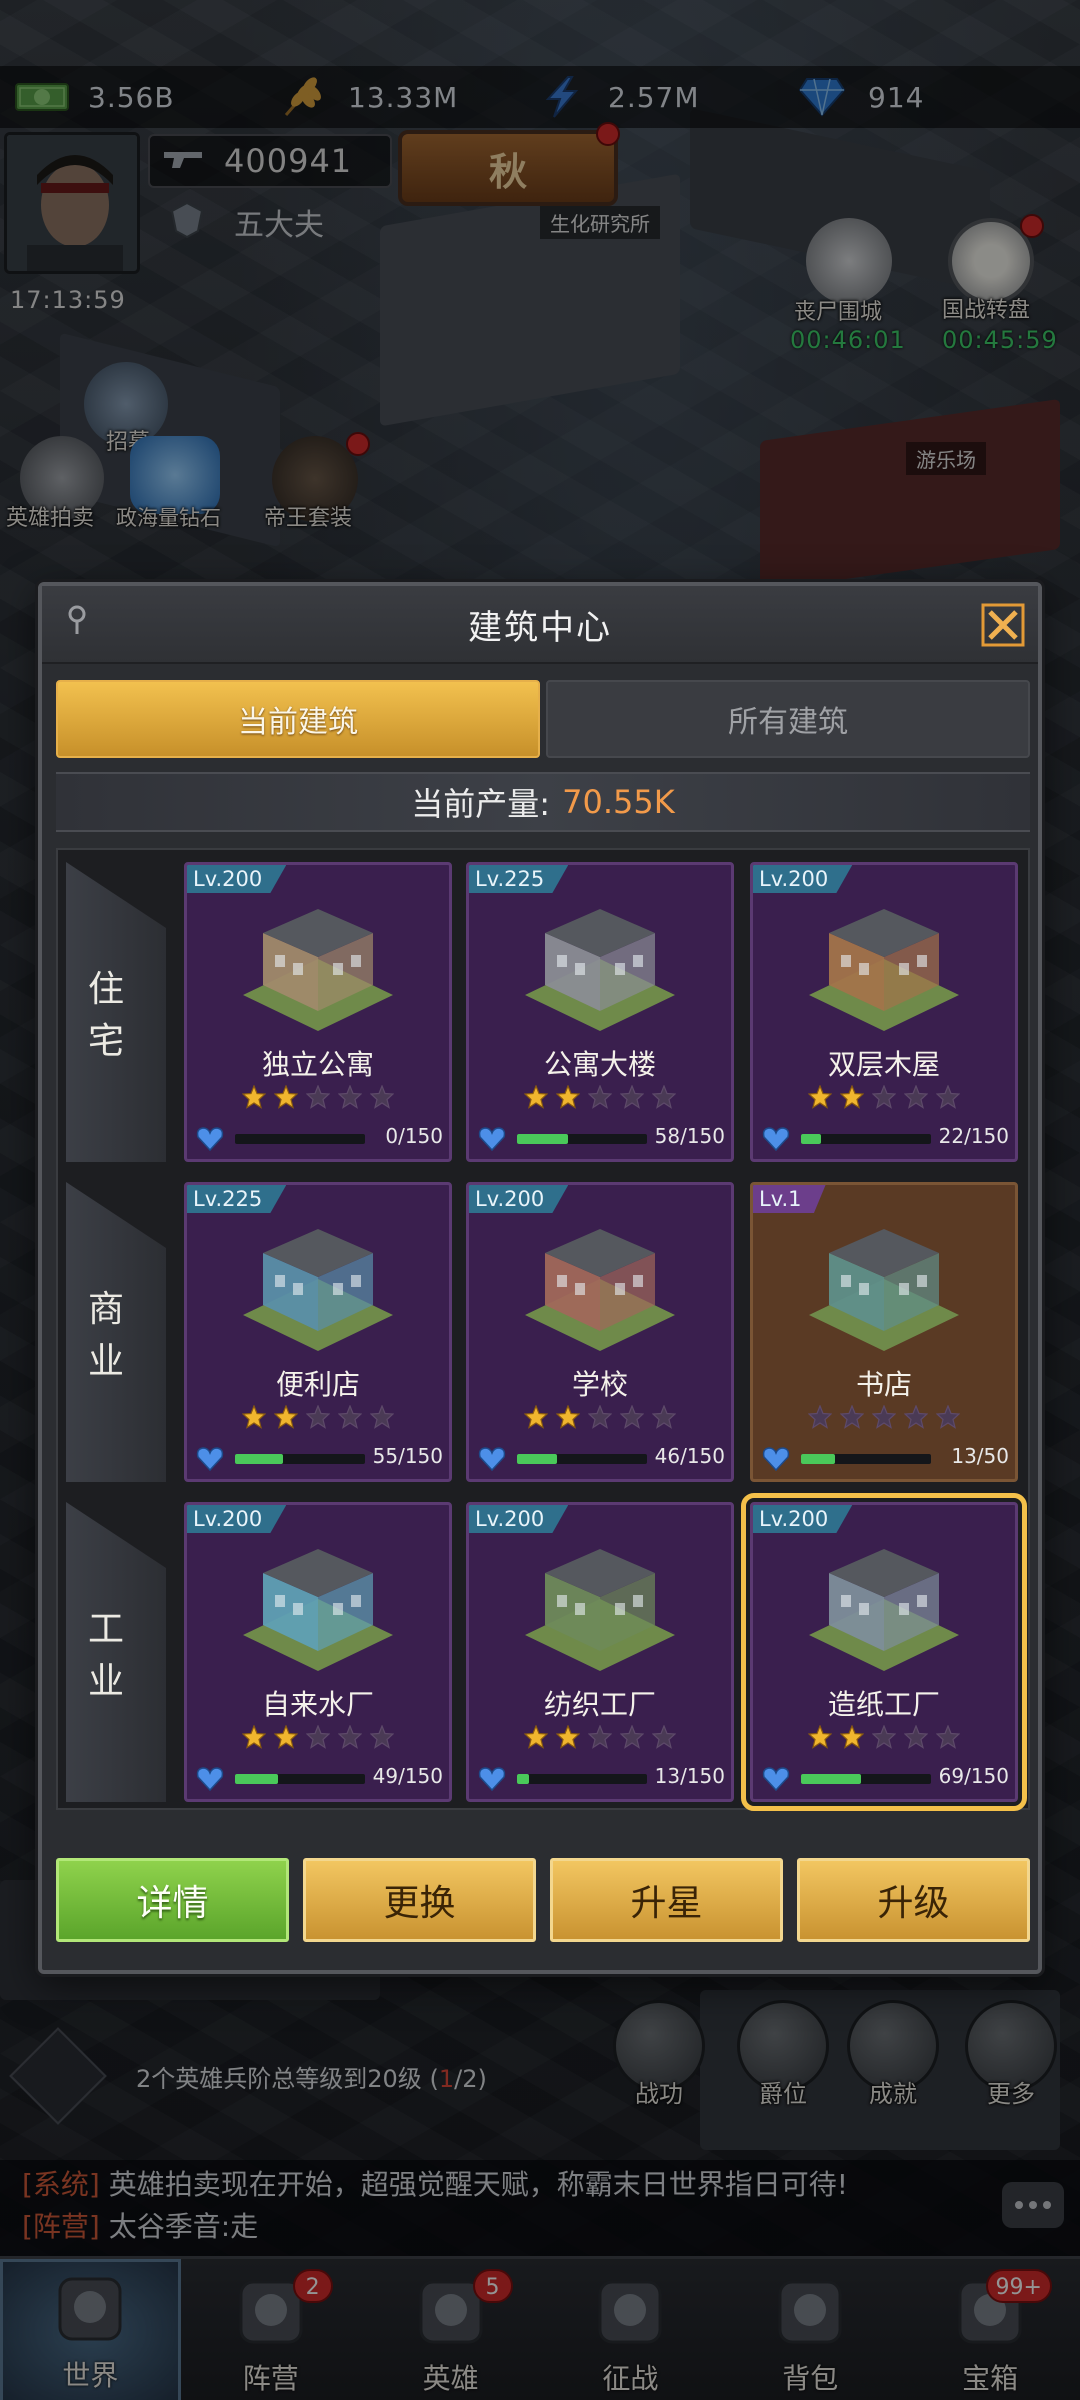 This screenshot has height=2400, width=1080. I want to click on building-card: Lv.200 自来水厂 49/150, so click(318, 1652).